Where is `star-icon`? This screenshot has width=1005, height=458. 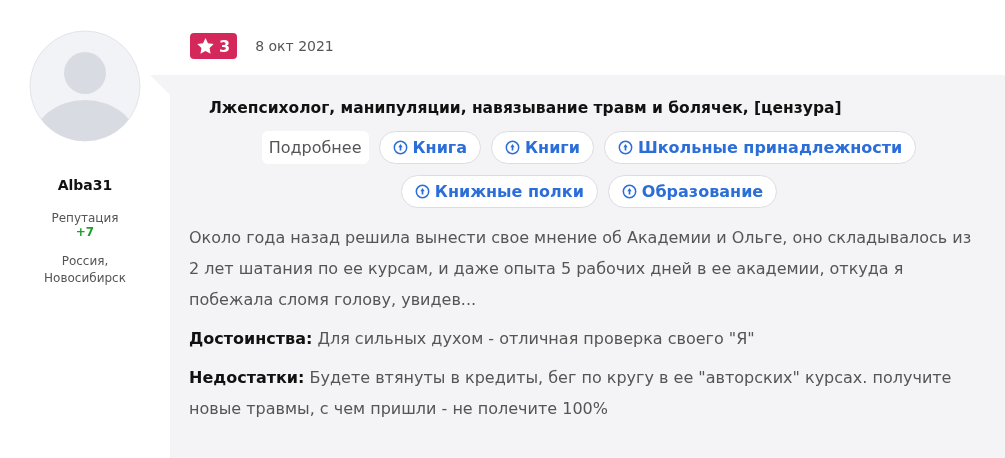
star-icon is located at coordinates (205, 46).